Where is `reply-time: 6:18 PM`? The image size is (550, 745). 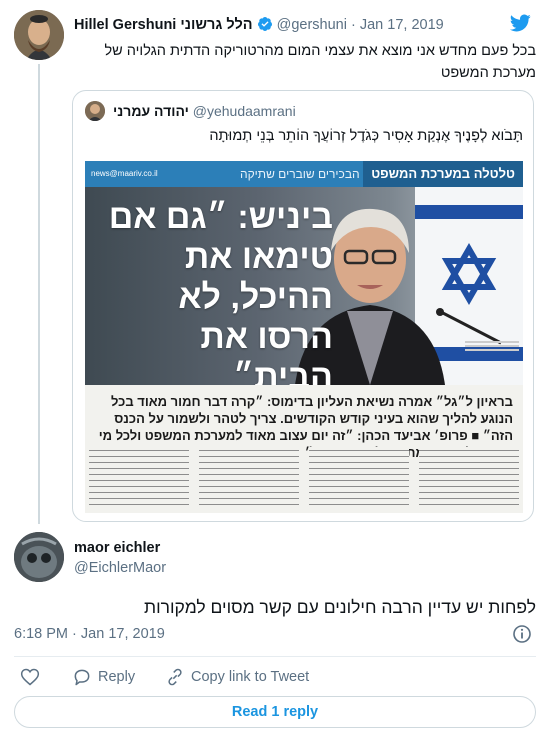 reply-time: 6:18 PM is located at coordinates (41, 634).